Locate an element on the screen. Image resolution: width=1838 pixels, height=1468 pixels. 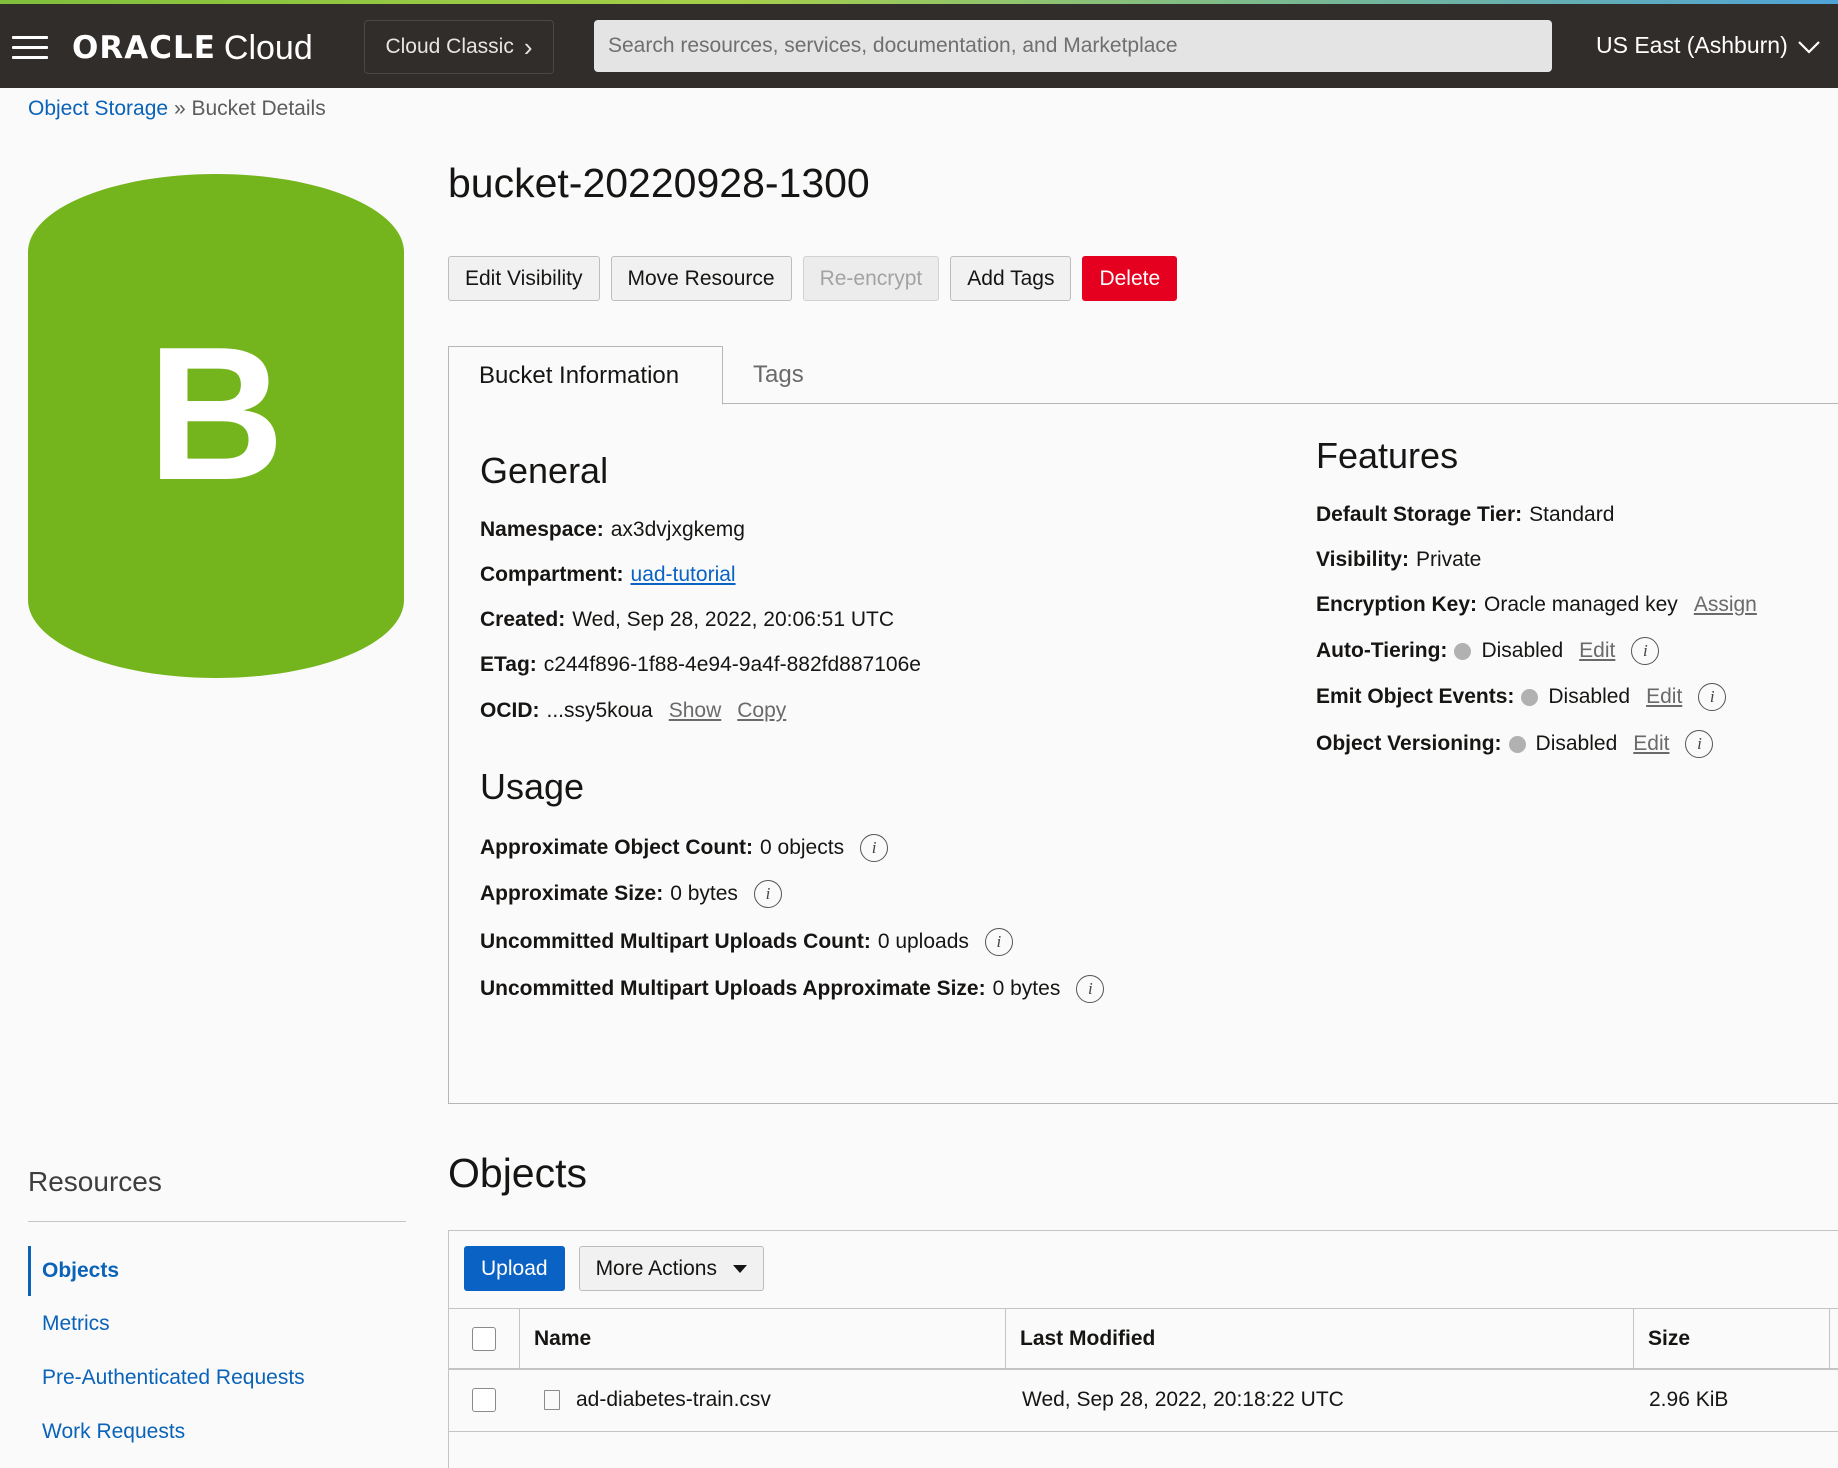
namespace-value: ax3dvjxgkemg is located at coordinates (677, 529).